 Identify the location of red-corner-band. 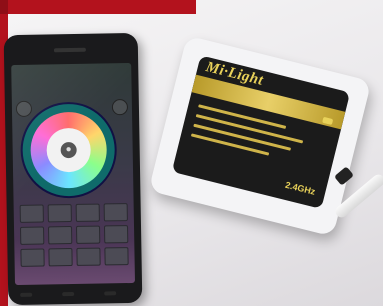
(98, 7).